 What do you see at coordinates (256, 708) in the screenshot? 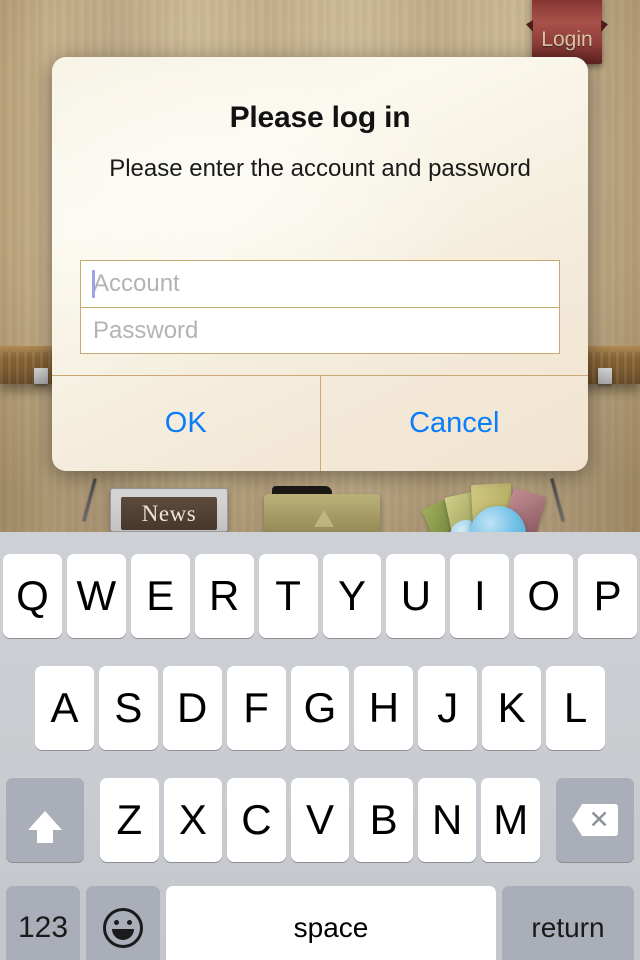
I see `key-f: F` at bounding box center [256, 708].